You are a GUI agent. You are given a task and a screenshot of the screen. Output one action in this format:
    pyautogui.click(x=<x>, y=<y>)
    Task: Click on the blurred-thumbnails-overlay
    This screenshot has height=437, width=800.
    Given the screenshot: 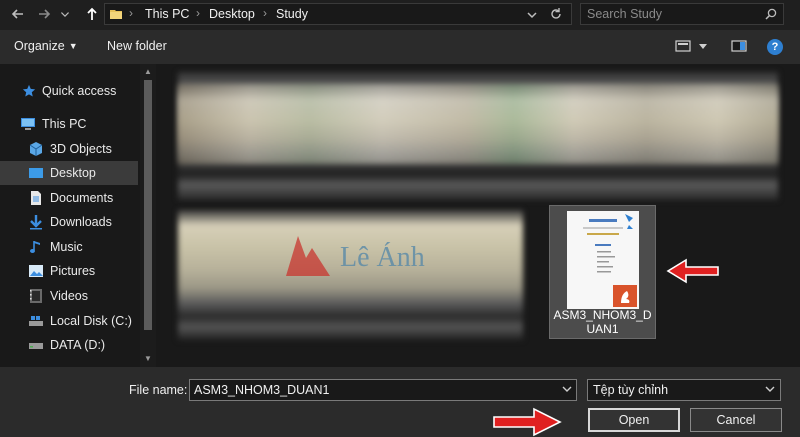 What is the action you would take?
    pyautogui.click(x=478, y=124)
    